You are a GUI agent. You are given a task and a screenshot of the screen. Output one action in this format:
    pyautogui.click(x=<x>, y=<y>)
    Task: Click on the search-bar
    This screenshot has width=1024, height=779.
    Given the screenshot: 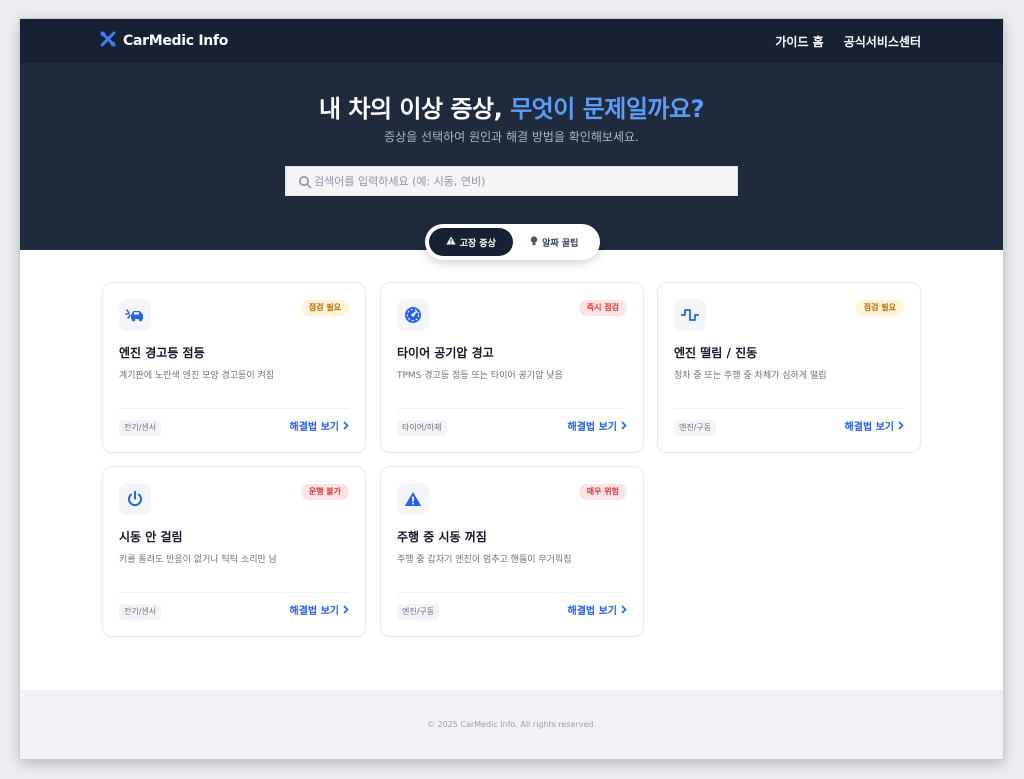 What is the action you would take?
    pyautogui.click(x=511, y=181)
    